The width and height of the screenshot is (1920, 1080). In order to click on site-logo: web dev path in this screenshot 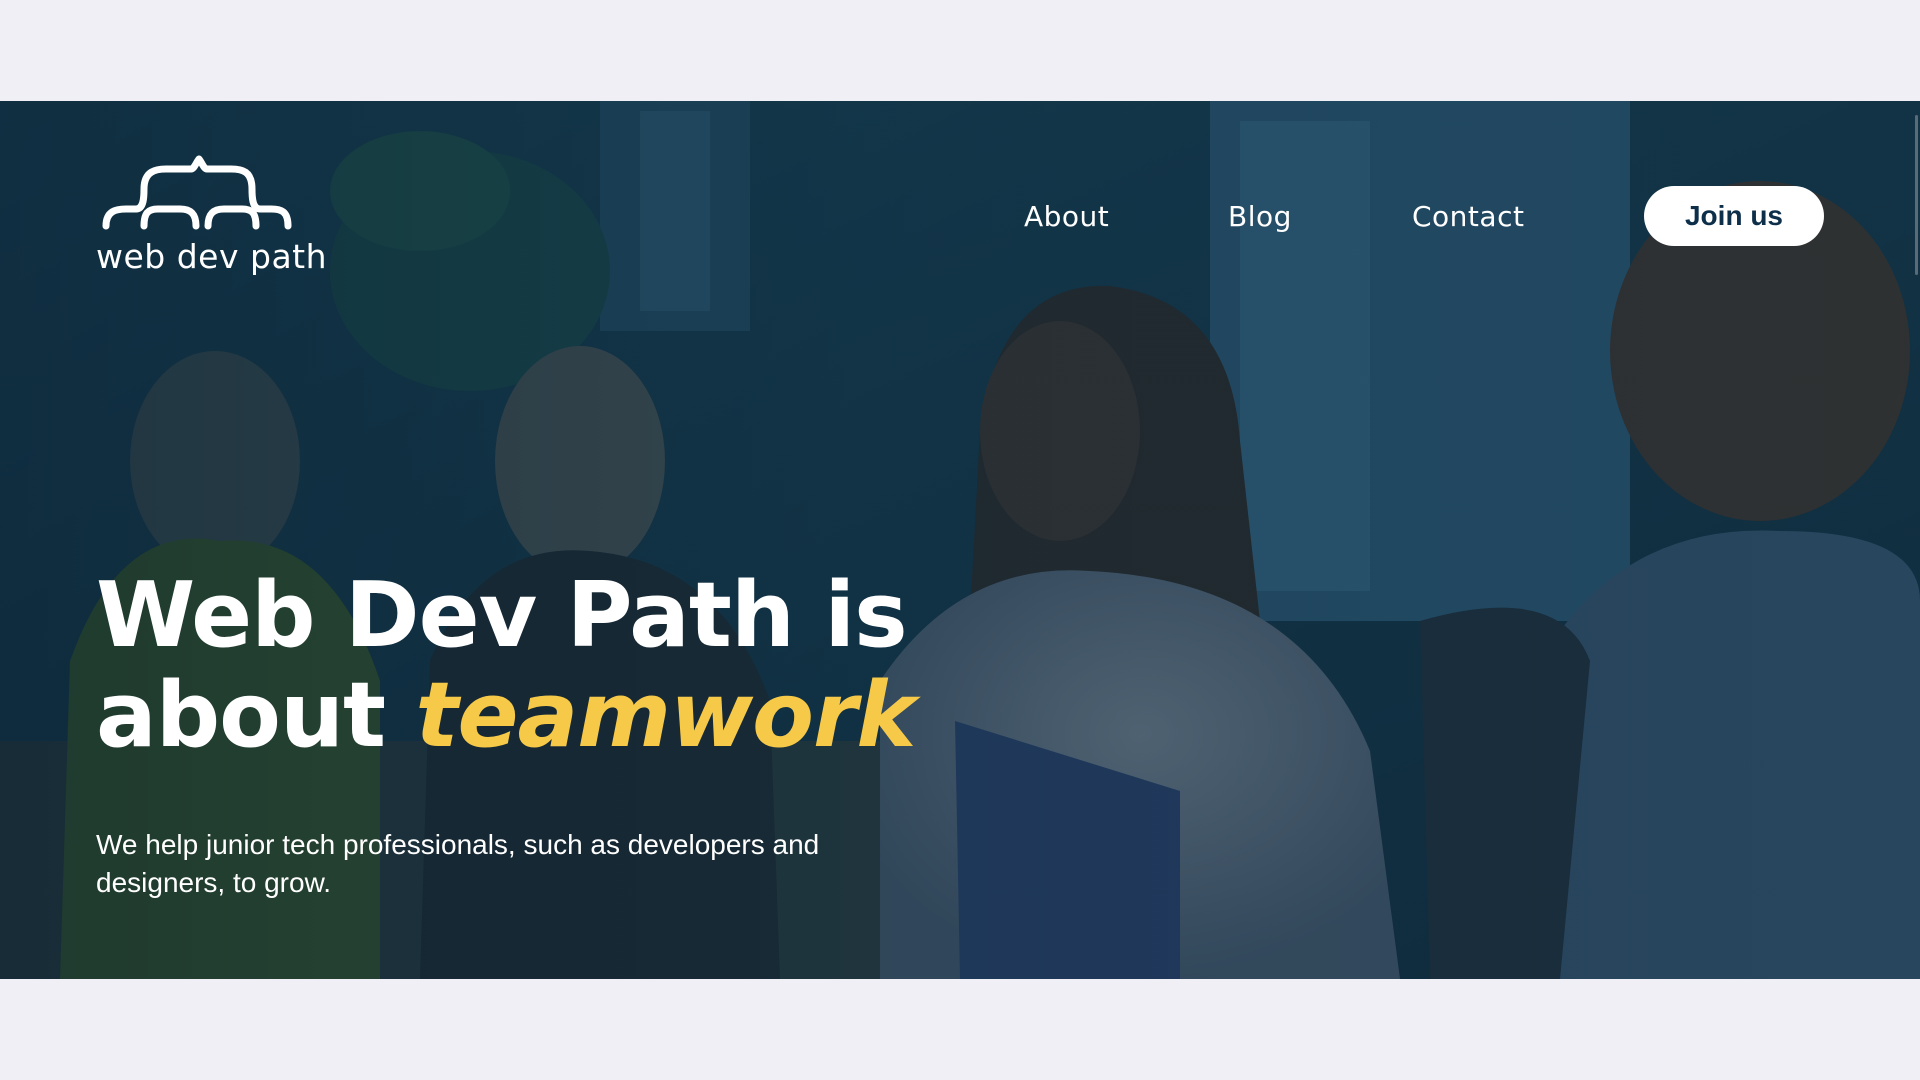, I will do `click(212, 208)`.